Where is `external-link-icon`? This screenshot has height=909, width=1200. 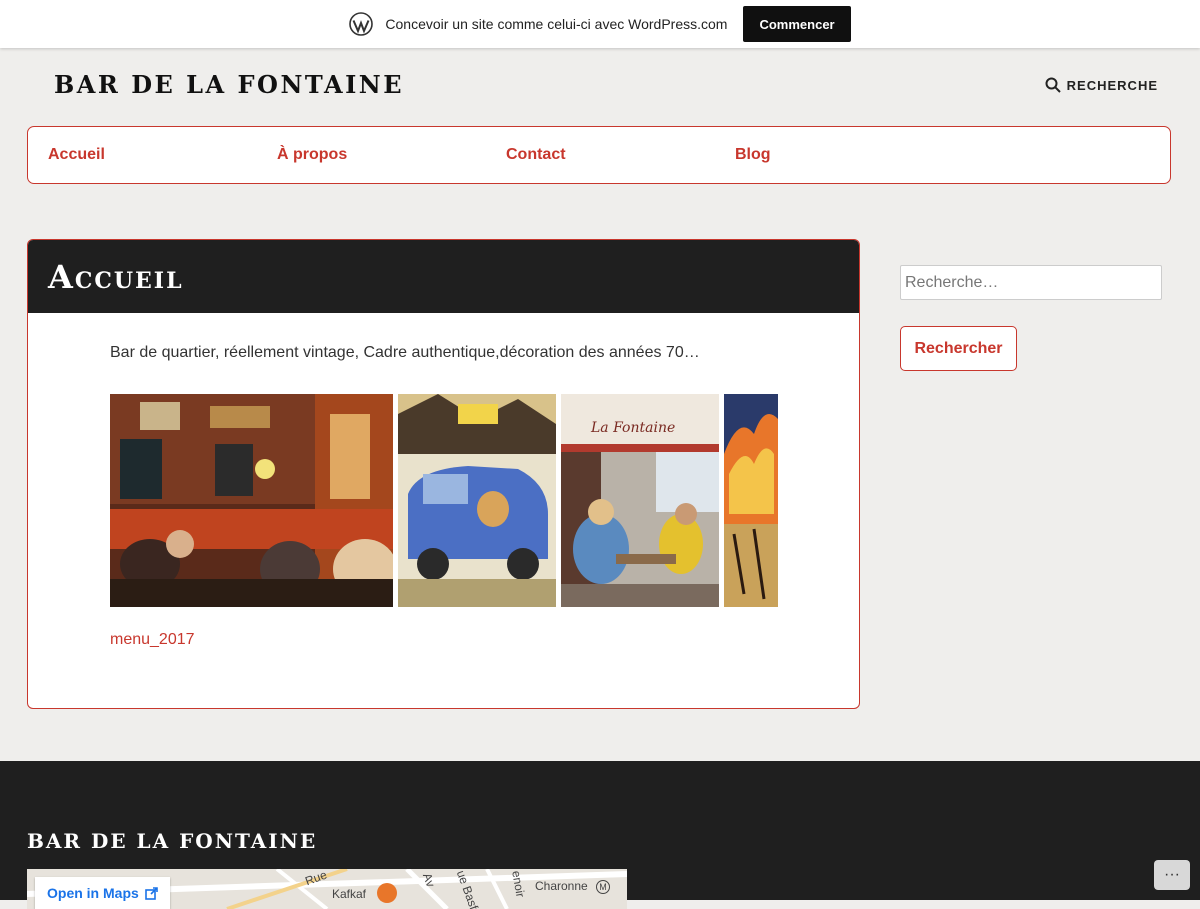 external-link-icon is located at coordinates (151, 893).